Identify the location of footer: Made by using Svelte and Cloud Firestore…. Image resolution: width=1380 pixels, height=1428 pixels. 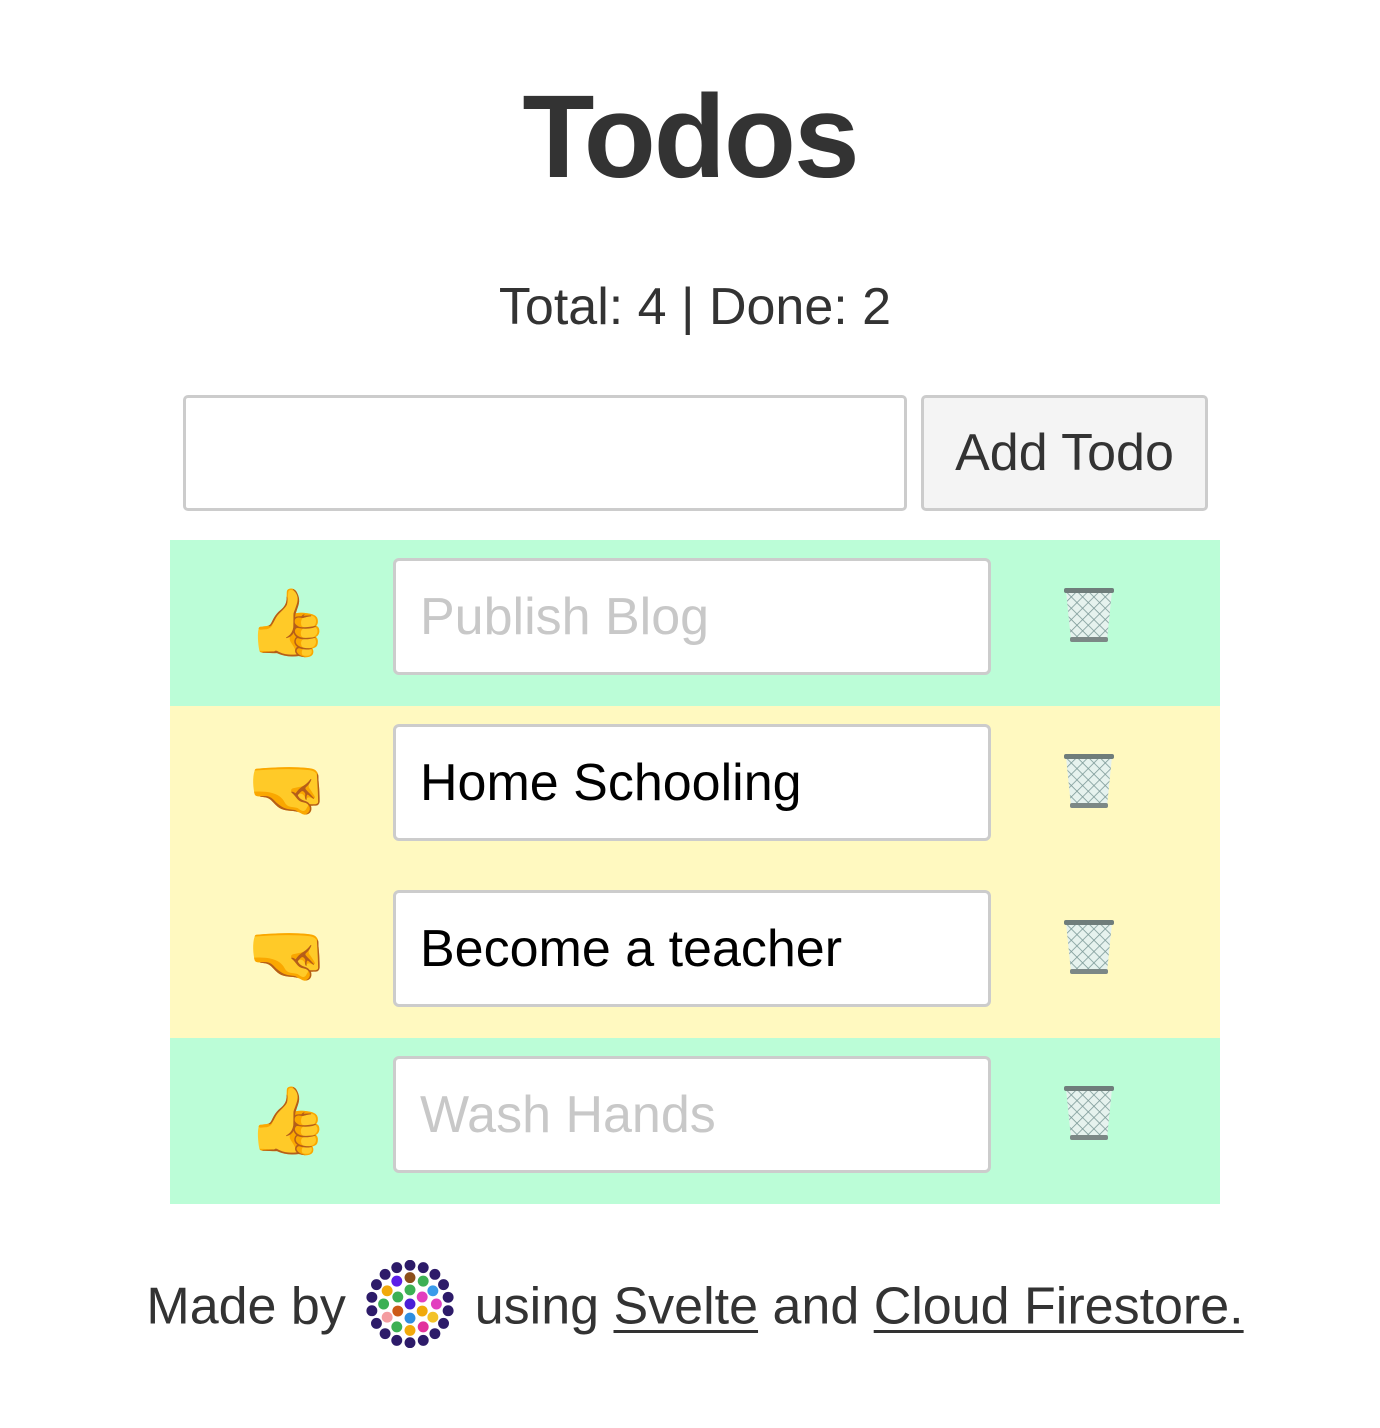
(690, 1307).